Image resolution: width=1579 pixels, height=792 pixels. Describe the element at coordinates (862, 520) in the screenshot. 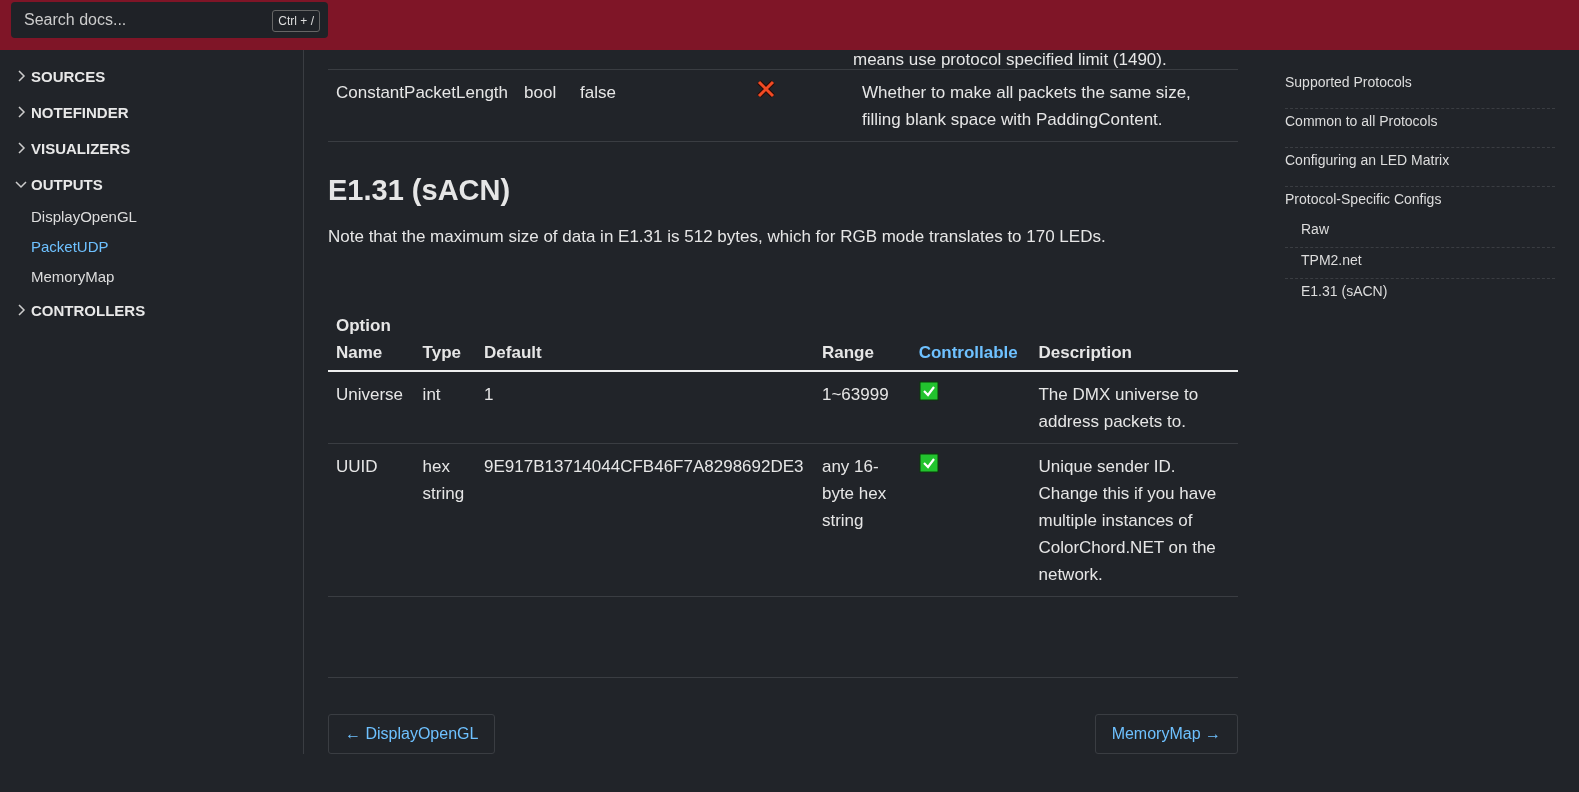

I see `table-cell: any 16-byte hex string` at that location.